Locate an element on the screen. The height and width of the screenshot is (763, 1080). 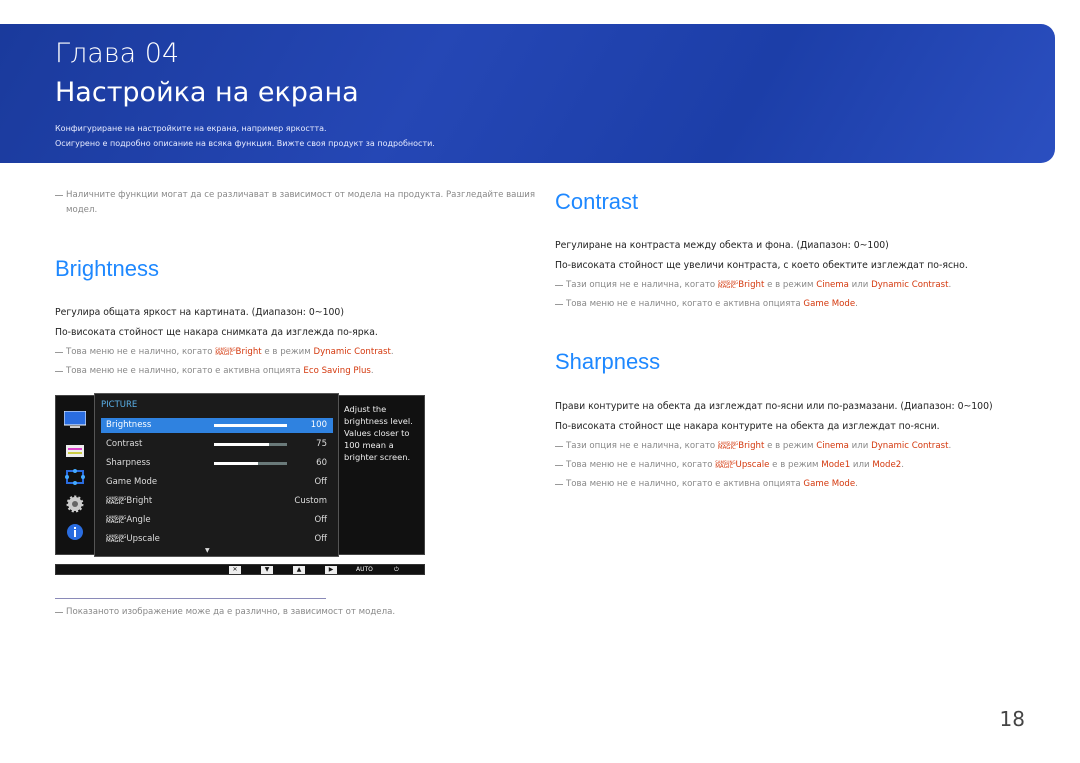
brightness-heading: Brightness is located at coordinates (107, 268).